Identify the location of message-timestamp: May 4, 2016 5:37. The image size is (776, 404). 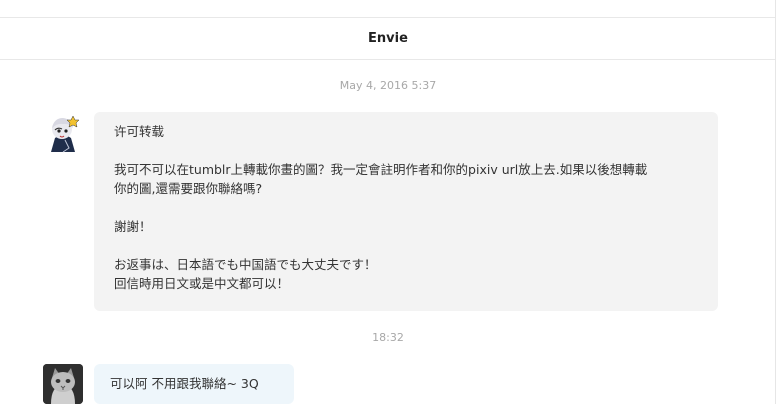
(388, 85).